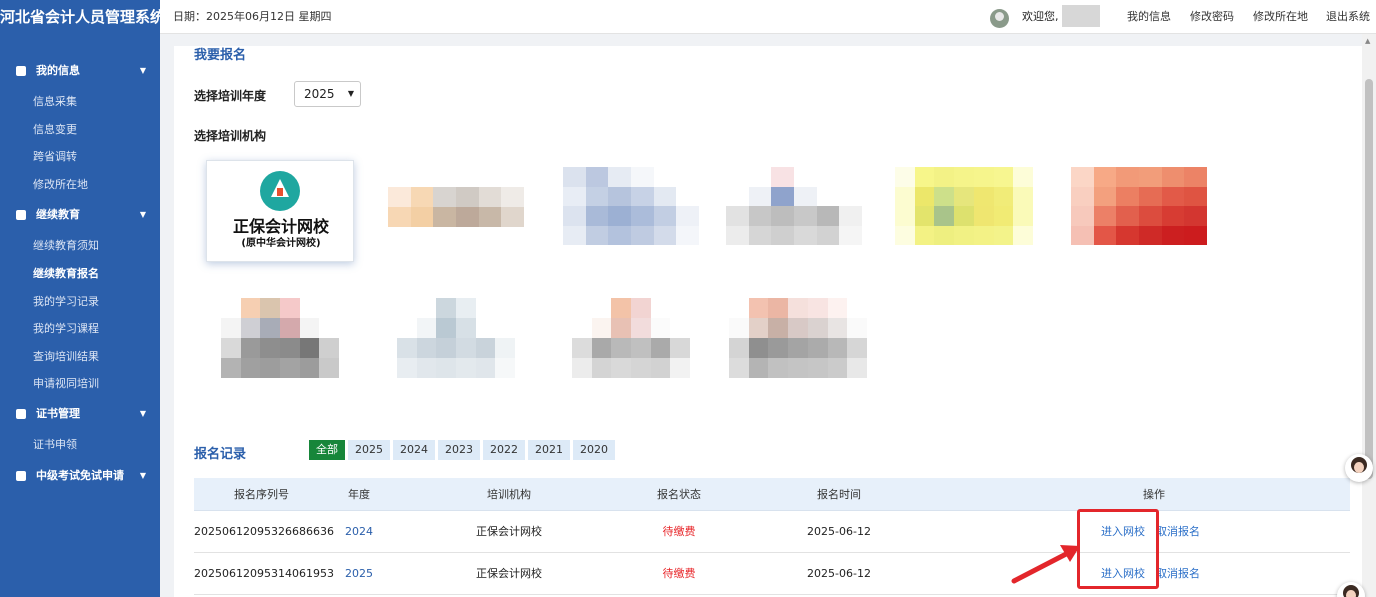  Describe the element at coordinates (1154, 494) in the screenshot. I see `column-header-actions: 操作` at that location.